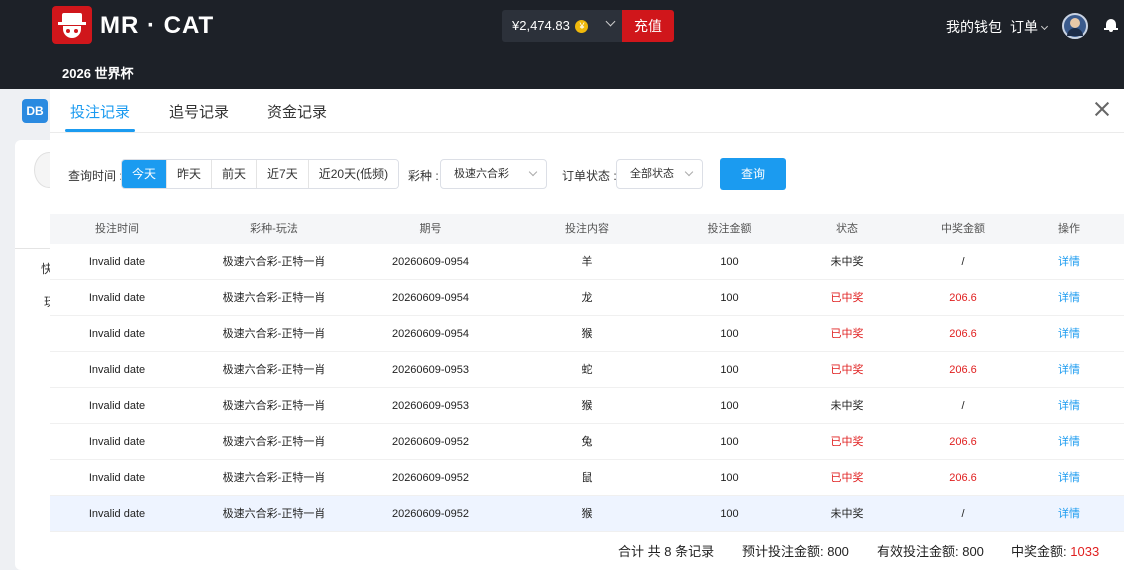 This screenshot has height=570, width=1124. What do you see at coordinates (95, 176) in the screenshot?
I see `time-filter-label: 查询时间 :` at bounding box center [95, 176].